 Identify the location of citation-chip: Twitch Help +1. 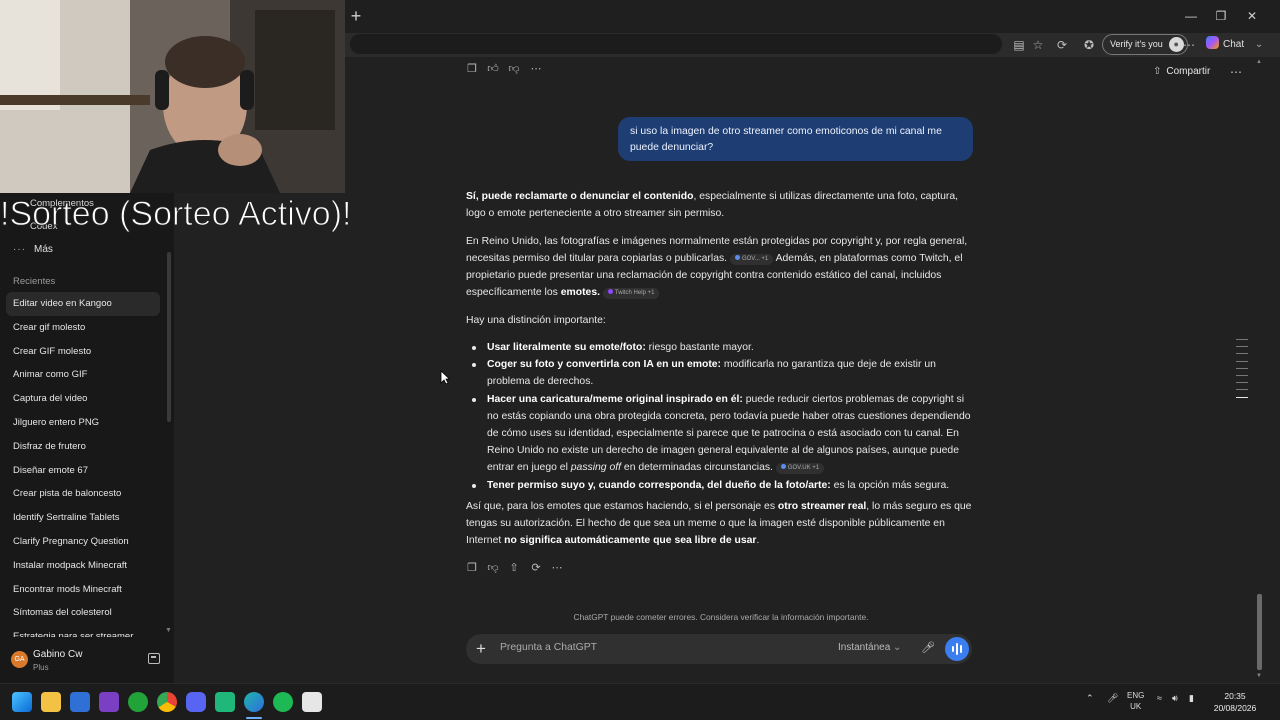
(631, 294).